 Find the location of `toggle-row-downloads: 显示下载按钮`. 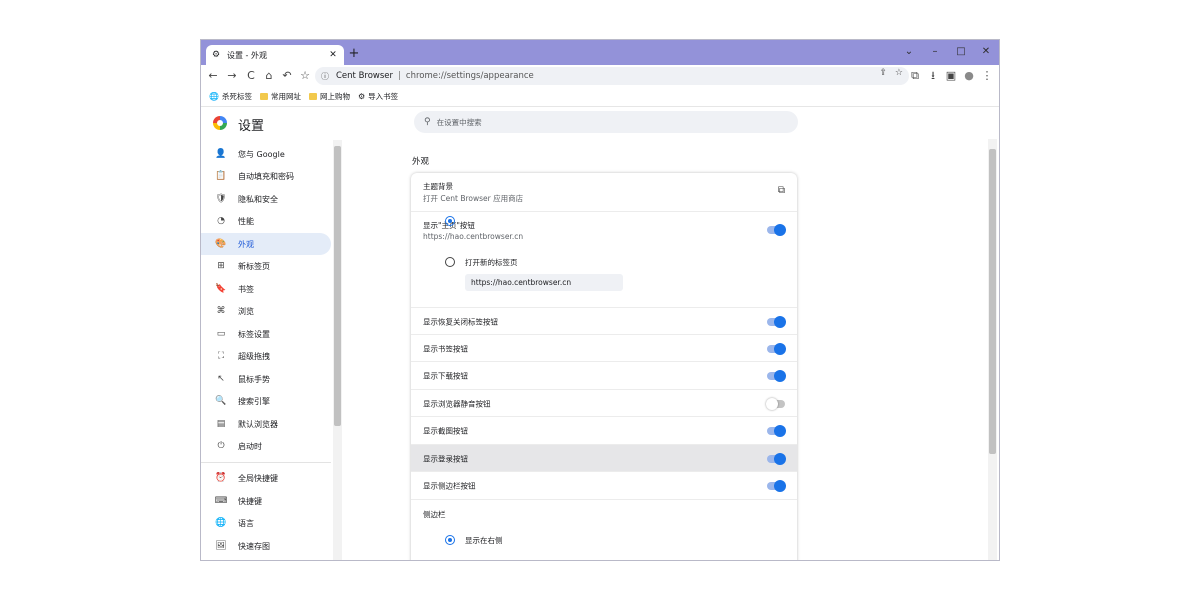

toggle-row-downloads: 显示下载按钮 is located at coordinates (604, 375).